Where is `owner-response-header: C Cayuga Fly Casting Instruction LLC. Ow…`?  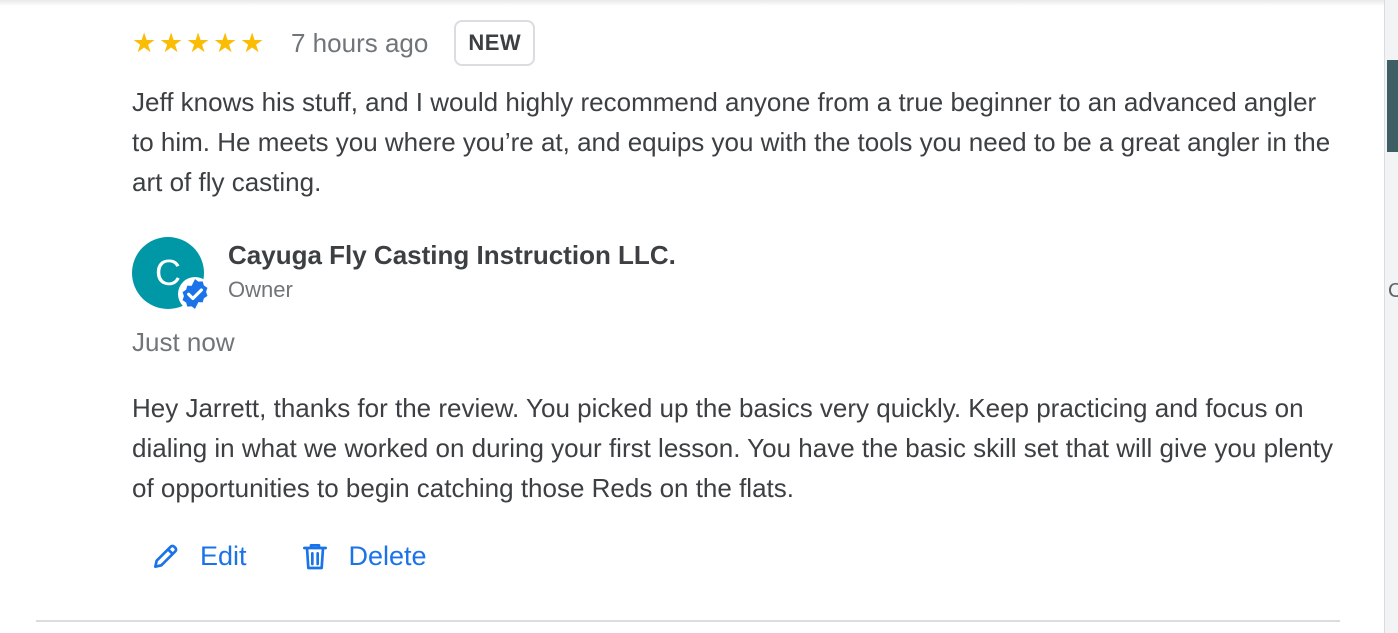 owner-response-header: C Cayuga Fly Casting Instruction LLC. Ow… is located at coordinates (404, 274).